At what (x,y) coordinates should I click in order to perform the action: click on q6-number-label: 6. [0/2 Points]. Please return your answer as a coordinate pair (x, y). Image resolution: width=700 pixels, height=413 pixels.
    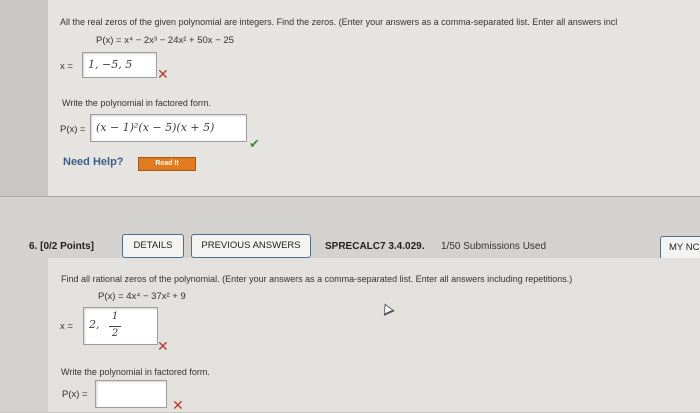
    Looking at the image, I should click on (62, 246).